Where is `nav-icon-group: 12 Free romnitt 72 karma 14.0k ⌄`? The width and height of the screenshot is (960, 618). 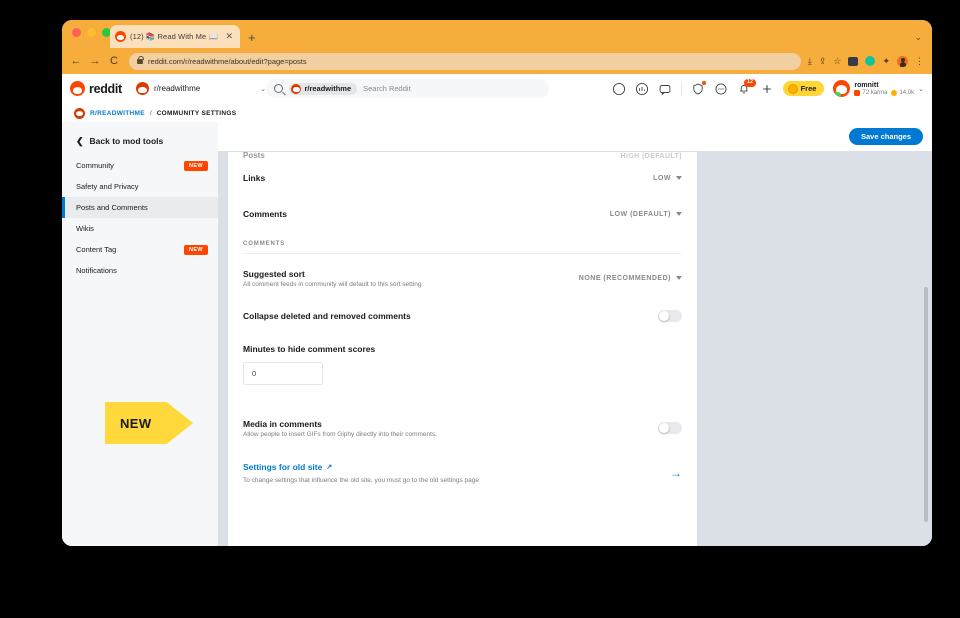
nav-icon-group: 12 Free romnitt 72 karma 14.0k ⌄ is located at coordinates (769, 87).